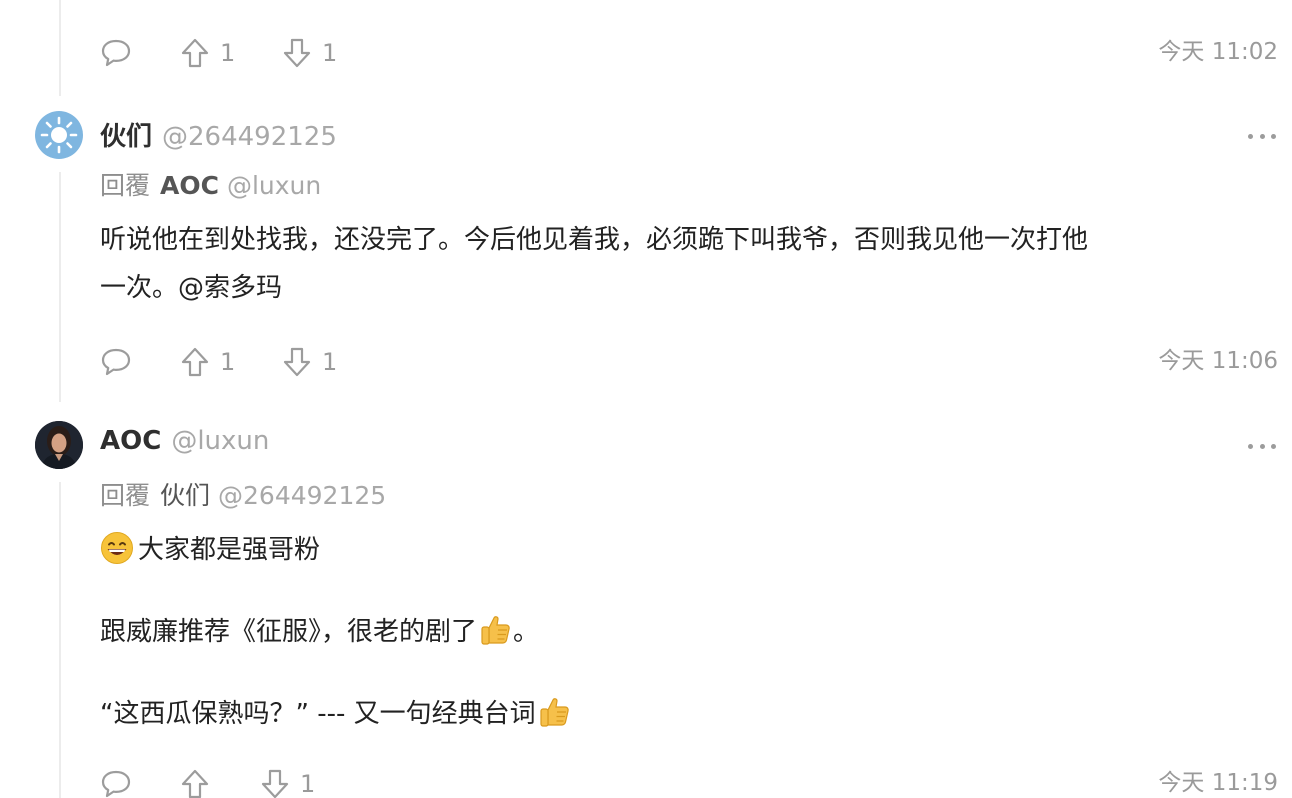  What do you see at coordinates (302, 495) in the screenshot?
I see `reply-to-handle: @264492125` at bounding box center [302, 495].